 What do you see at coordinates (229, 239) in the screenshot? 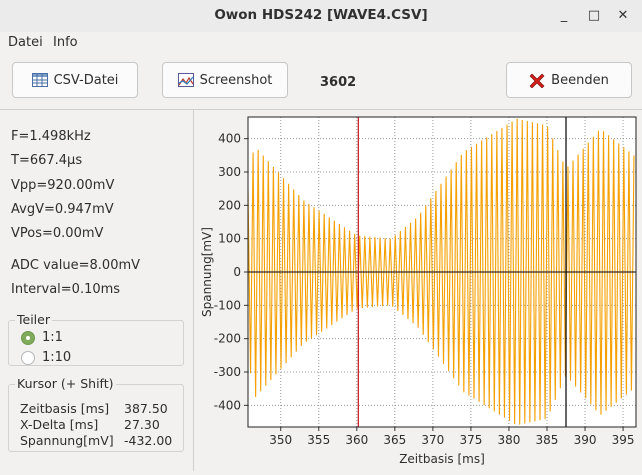
I see `y-tick-label: 100` at bounding box center [229, 239].